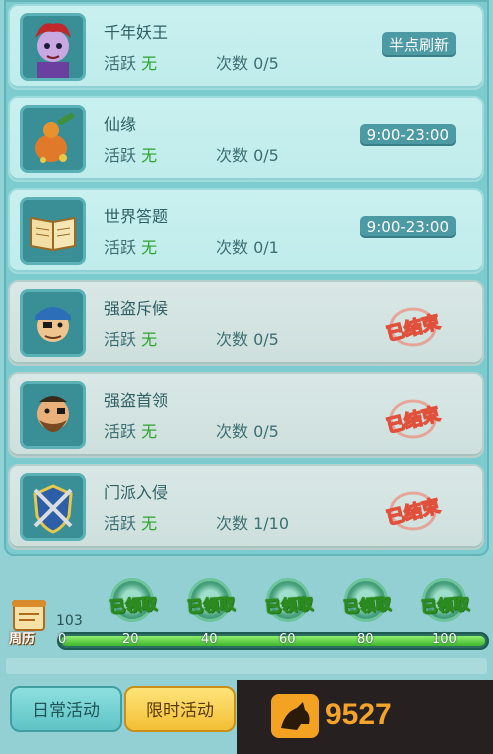 The image size is (493, 754). I want to click on activity-name: 强盗斥候, so click(136, 308).